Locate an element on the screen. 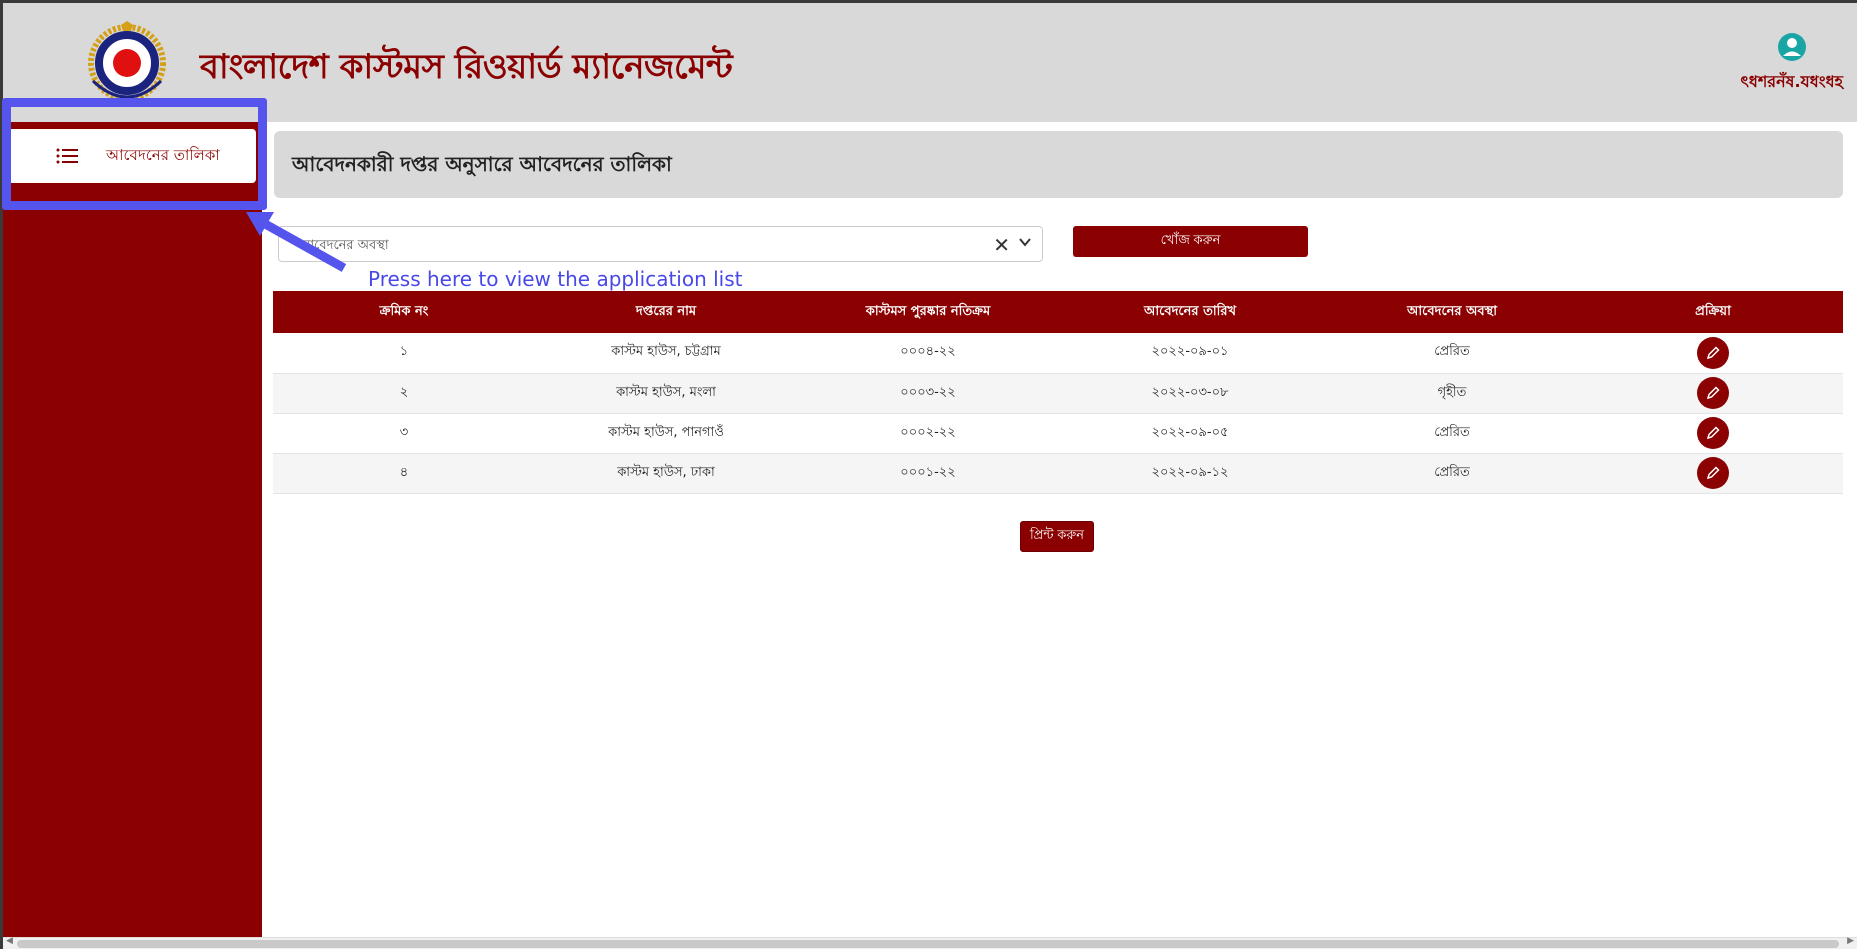 Image resolution: width=1857 pixels, height=949 pixels. scroll-left-icon: ◀ is located at coordinates (9, 941).